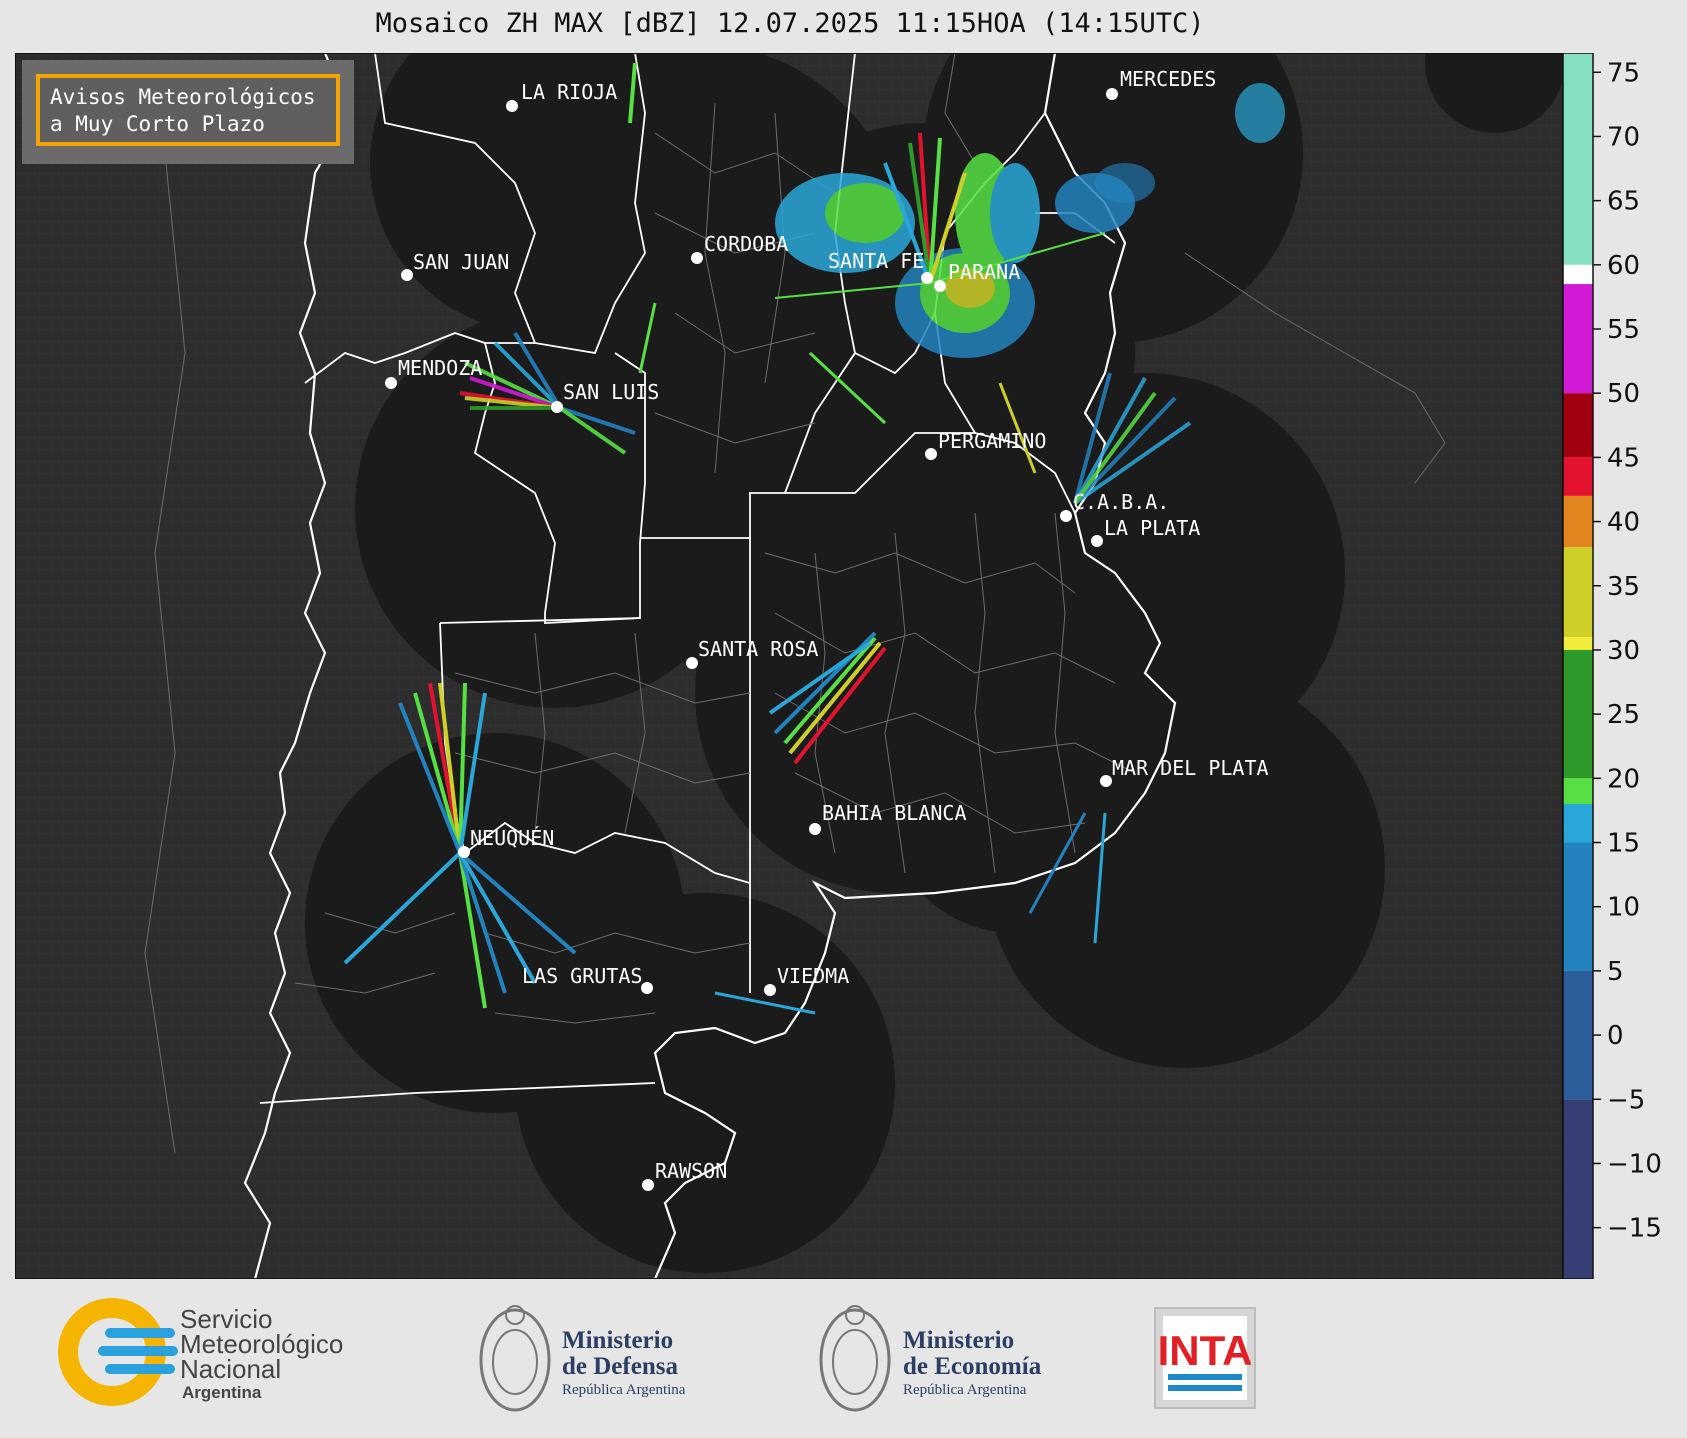 This screenshot has height=1438, width=1687. Describe the element at coordinates (691, 1171) in the screenshot. I see `city-label-rawson: RAWSON` at that location.